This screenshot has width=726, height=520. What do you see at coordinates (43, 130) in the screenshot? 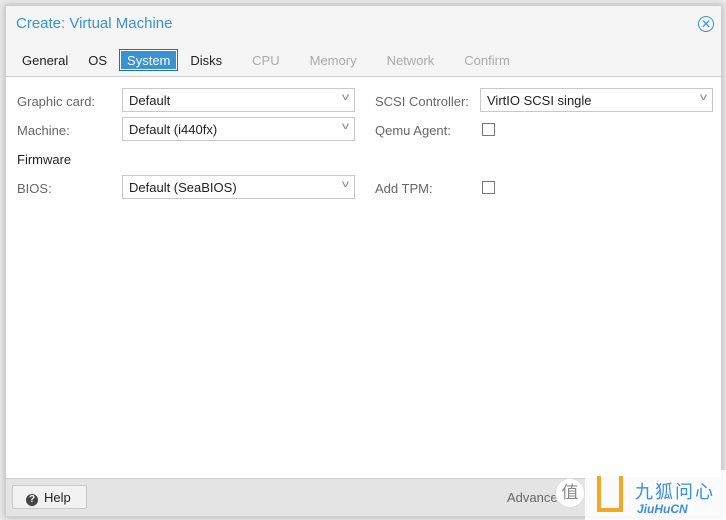
I see `machine-label: Machine:` at bounding box center [43, 130].